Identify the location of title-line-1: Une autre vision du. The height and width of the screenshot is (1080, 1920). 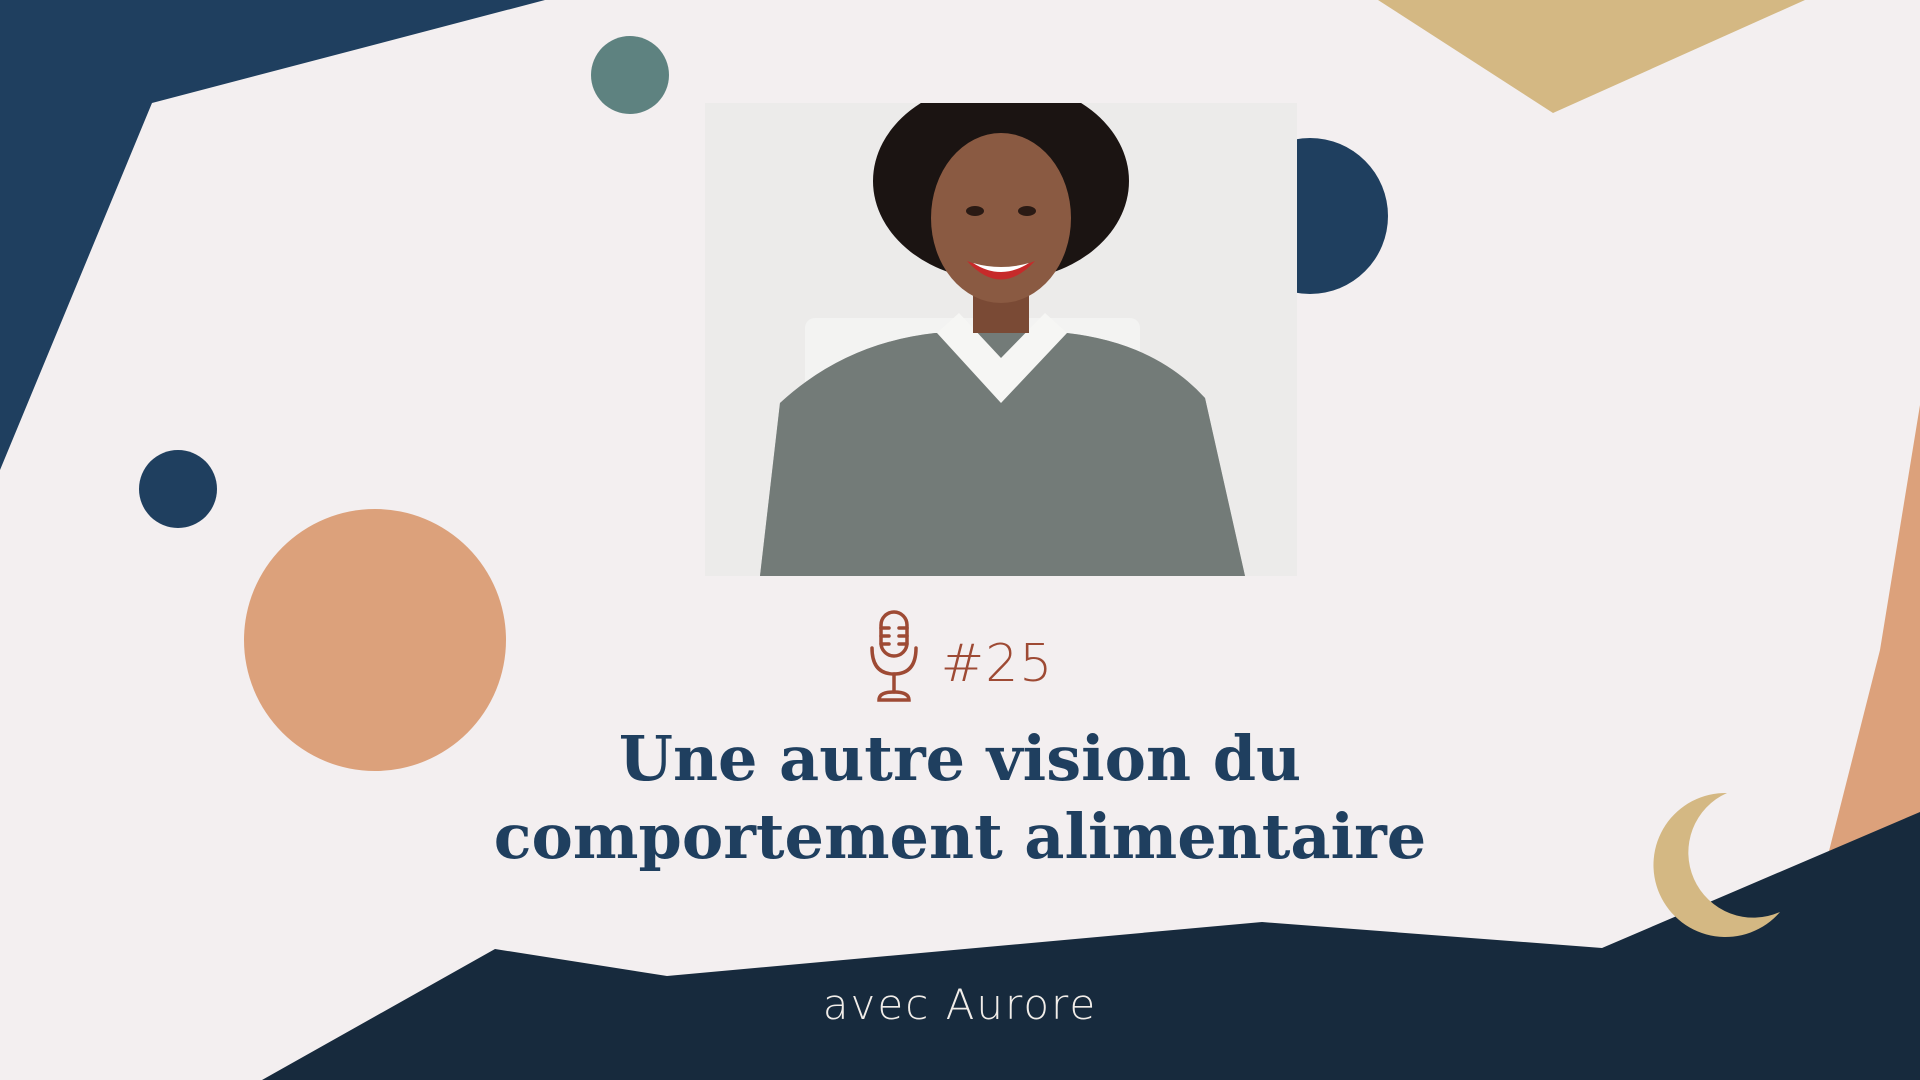
(960, 758).